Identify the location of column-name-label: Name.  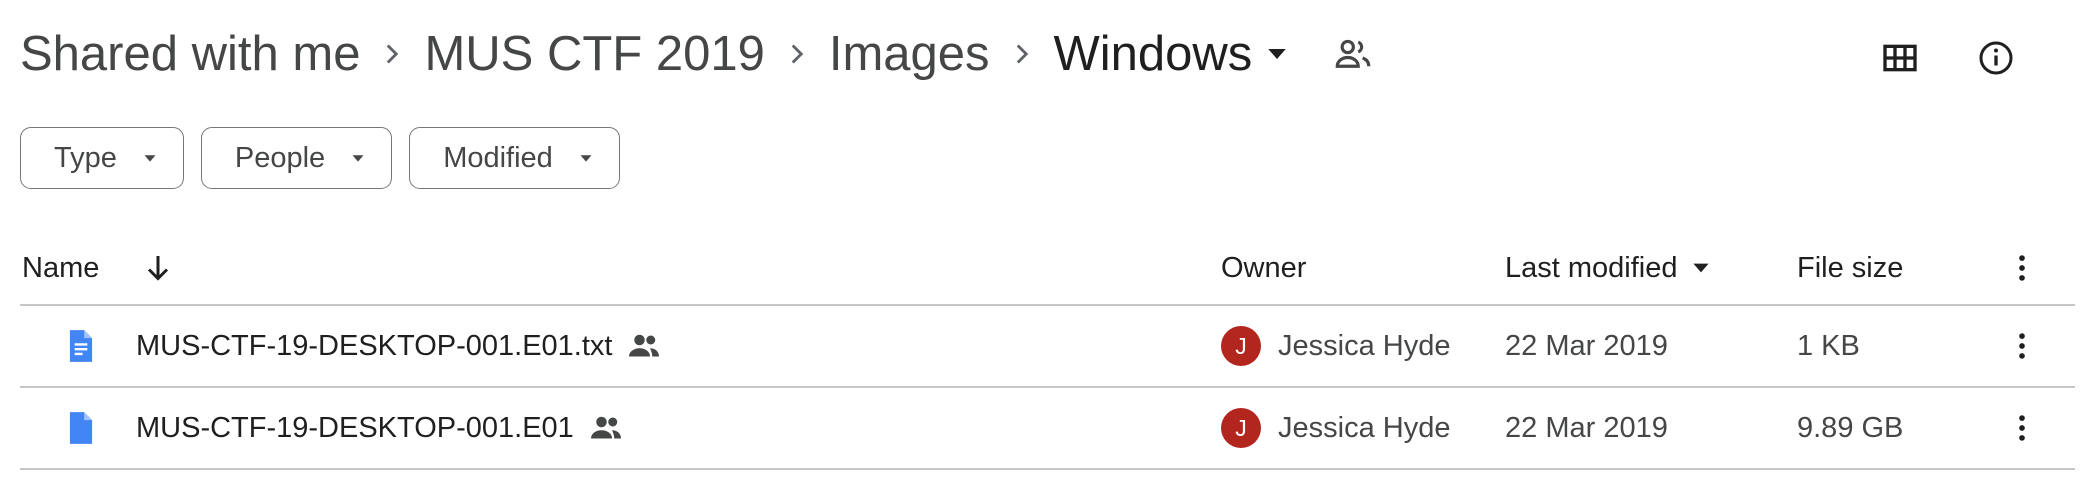
(61, 267).